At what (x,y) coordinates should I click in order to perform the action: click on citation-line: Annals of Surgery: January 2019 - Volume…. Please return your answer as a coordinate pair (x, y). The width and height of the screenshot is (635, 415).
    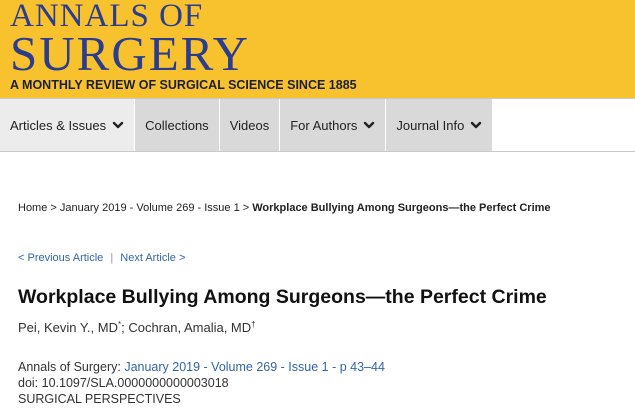
    Looking at the image, I should click on (201, 367).